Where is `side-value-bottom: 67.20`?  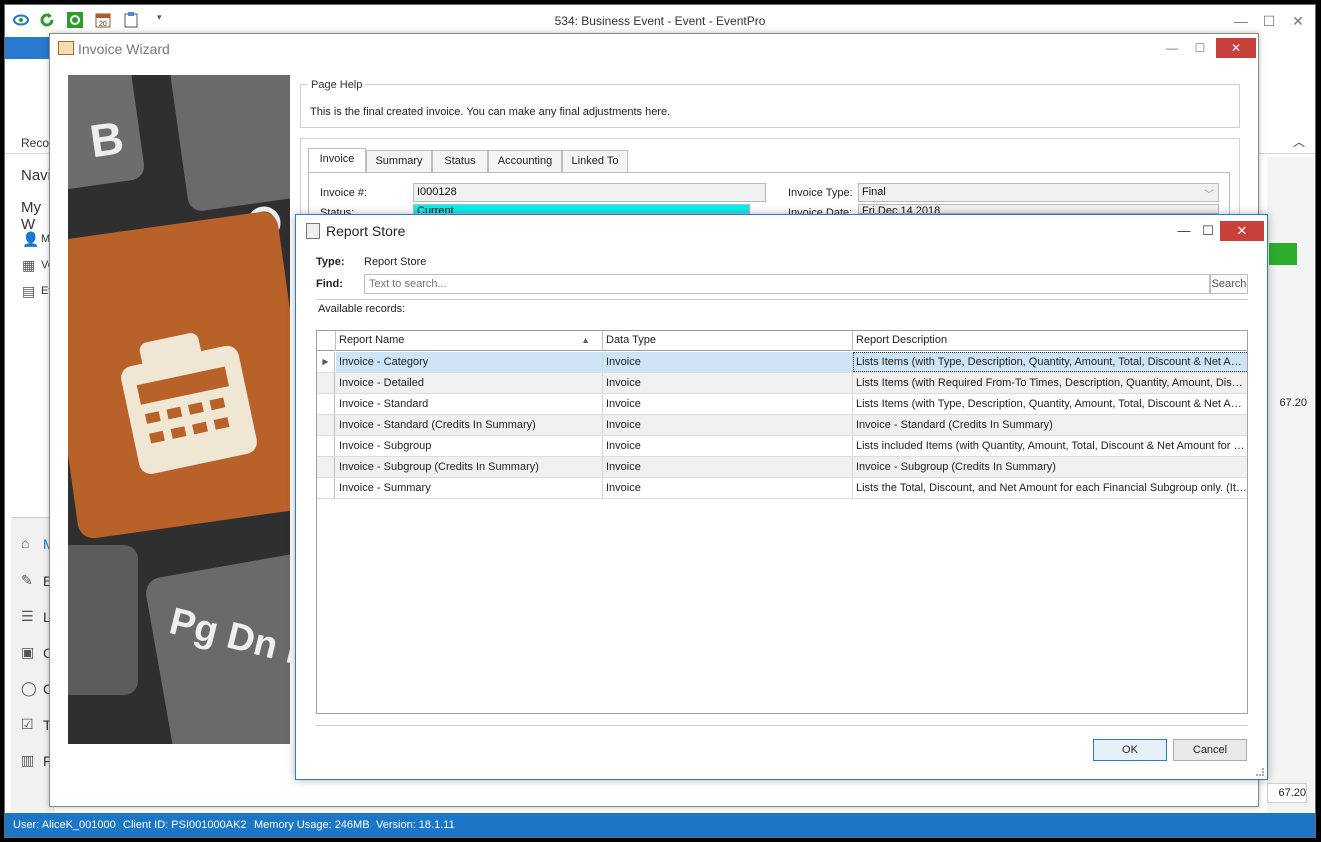 side-value-bottom: 67.20 is located at coordinates (1287, 793).